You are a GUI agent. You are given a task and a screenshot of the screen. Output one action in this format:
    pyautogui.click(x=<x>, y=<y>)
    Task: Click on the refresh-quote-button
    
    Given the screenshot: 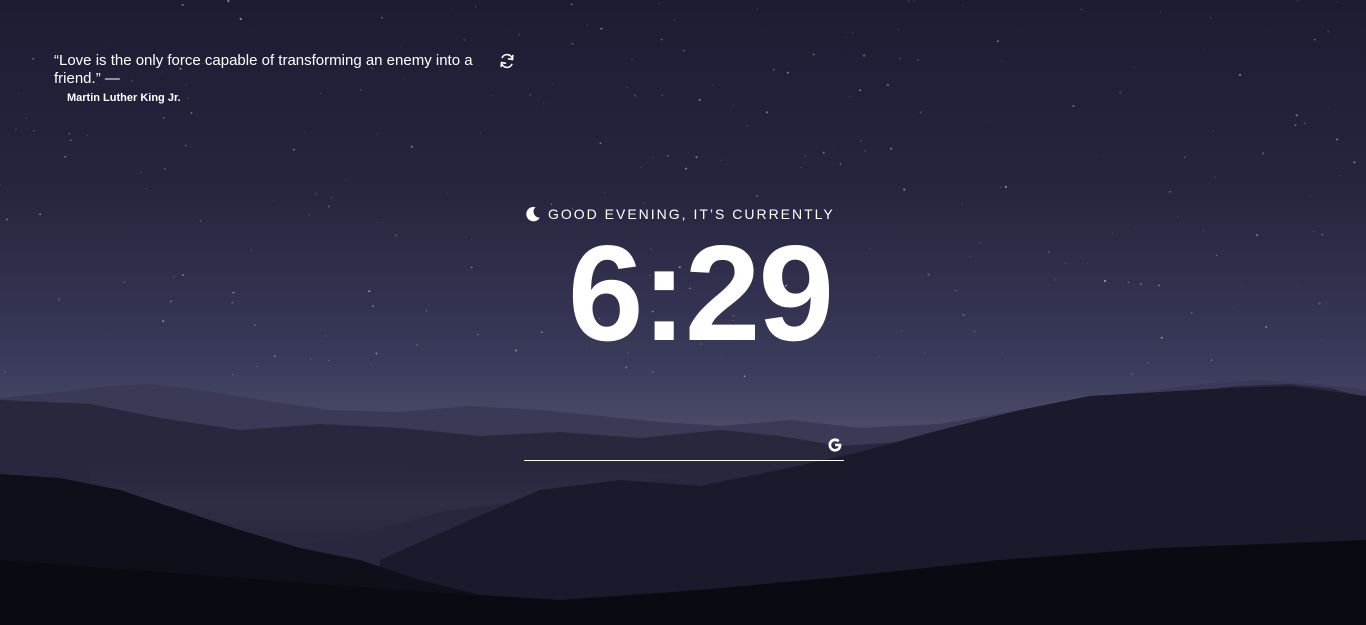 What is the action you would take?
    pyautogui.click(x=507, y=61)
    